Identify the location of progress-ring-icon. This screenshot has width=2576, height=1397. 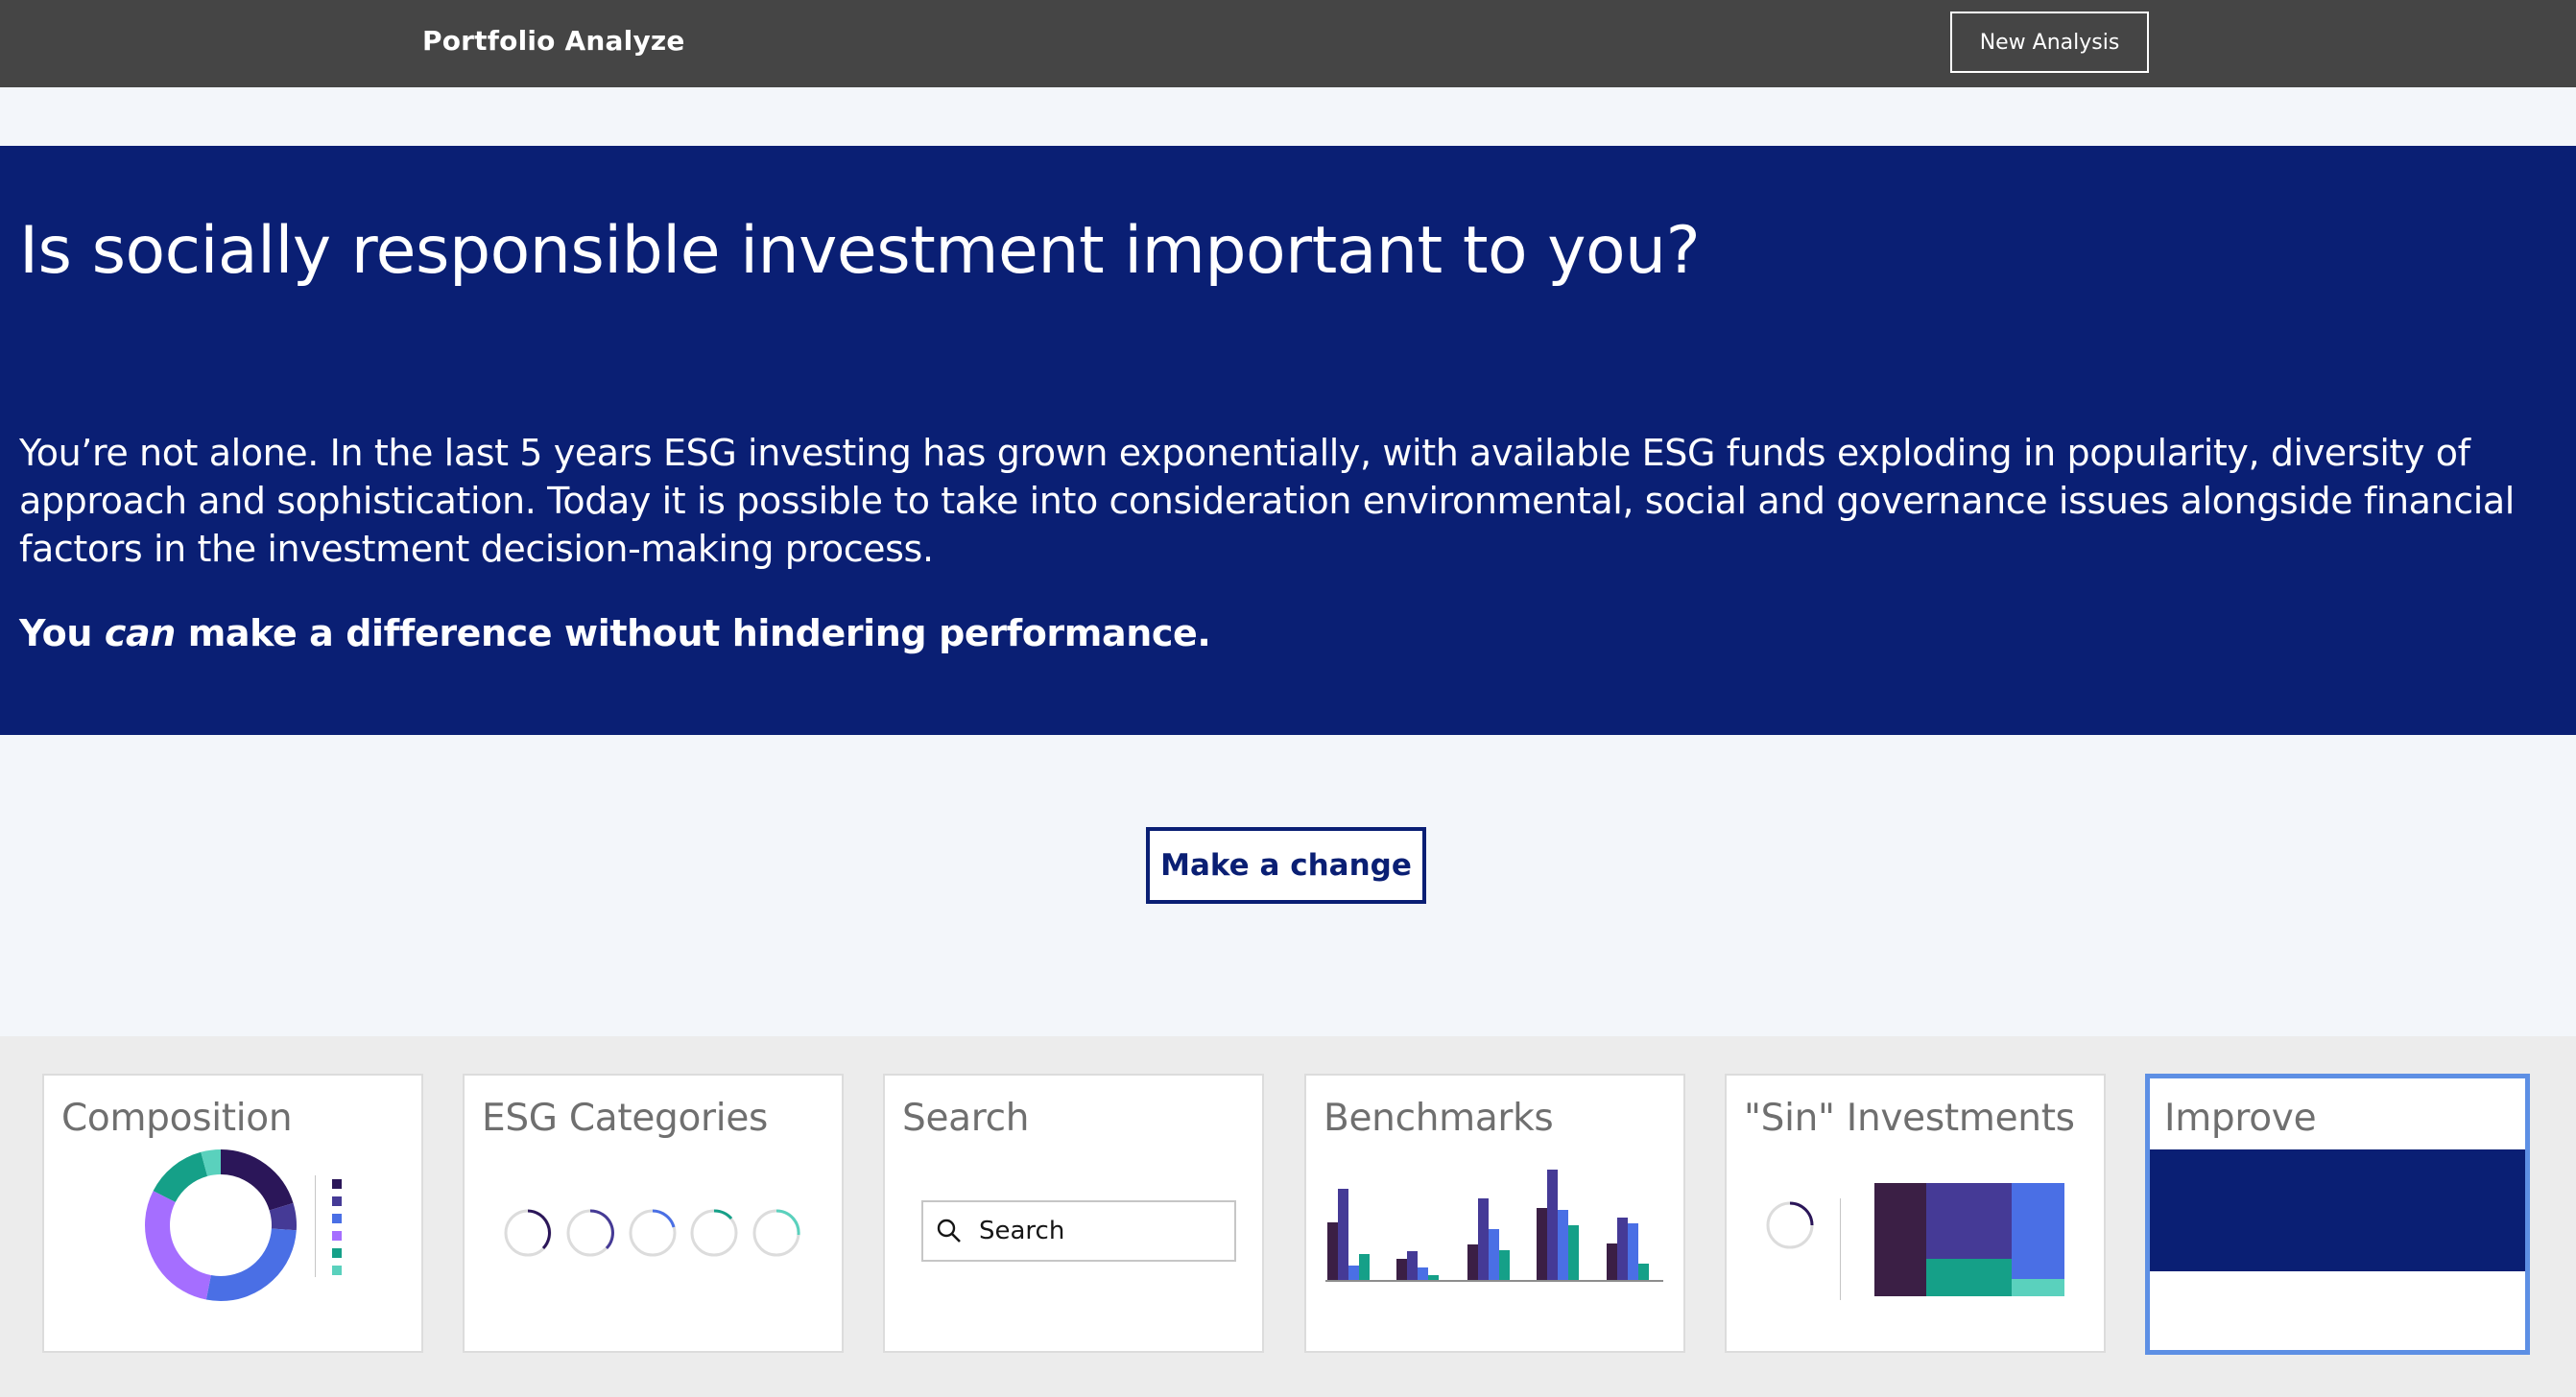
(1790, 1225).